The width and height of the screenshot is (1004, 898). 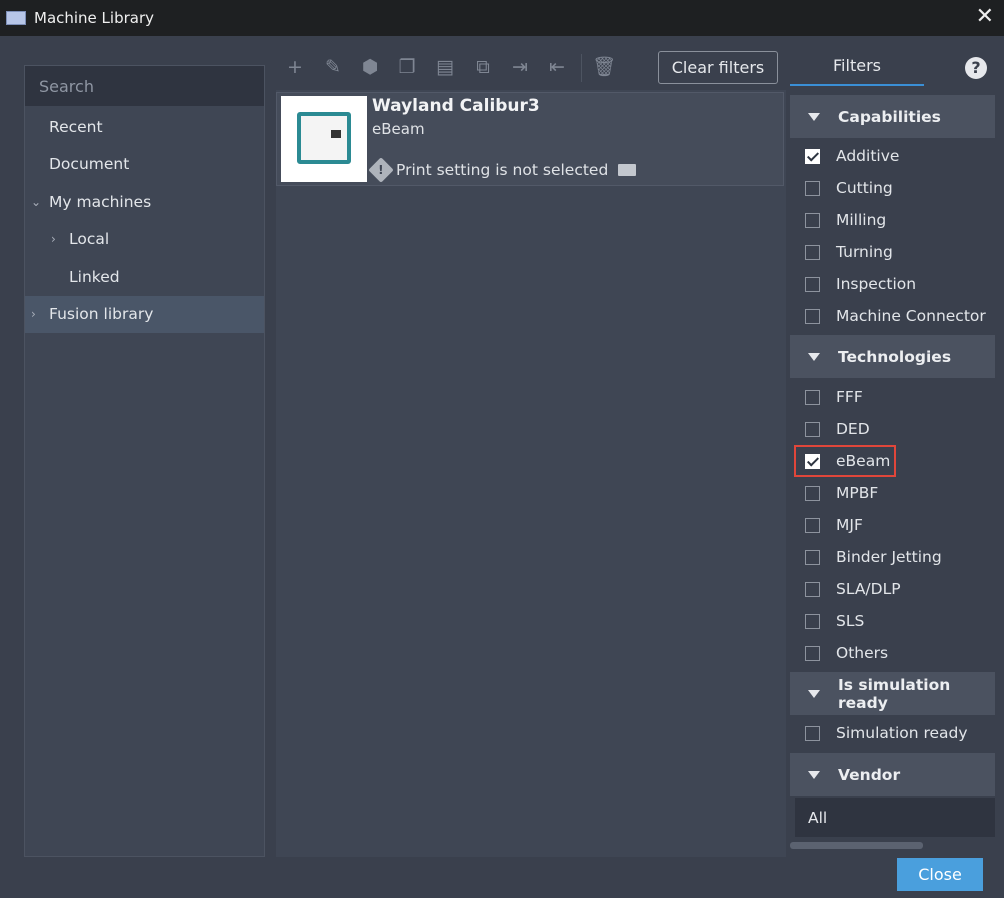 I want to click on filter-label: SLS, so click(x=850, y=621).